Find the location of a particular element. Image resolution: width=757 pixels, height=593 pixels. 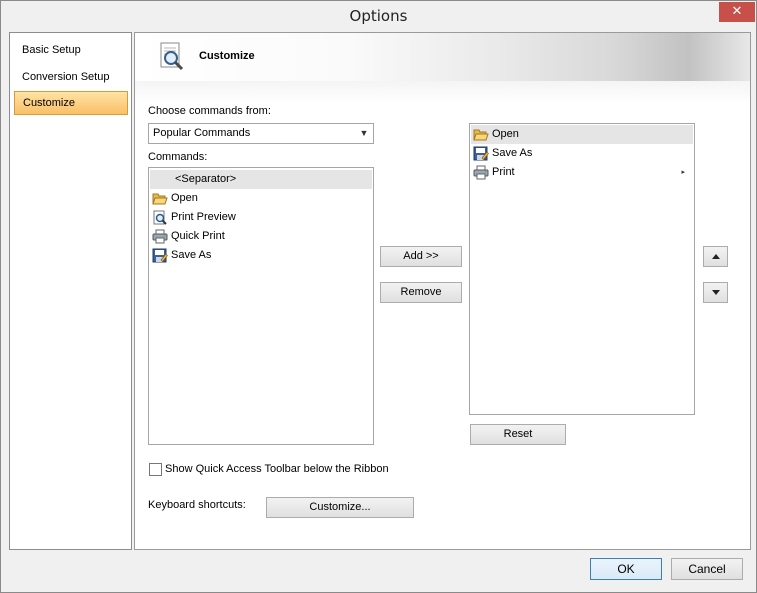

commands-from-dropdown: Popular Commands ▼ is located at coordinates (261, 133).